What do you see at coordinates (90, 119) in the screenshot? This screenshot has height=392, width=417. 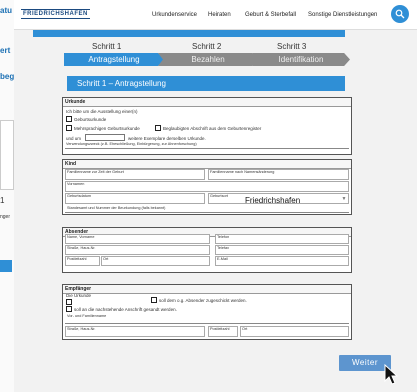 I see `label-geburtsurkunde: Geburtsurkunde` at bounding box center [90, 119].